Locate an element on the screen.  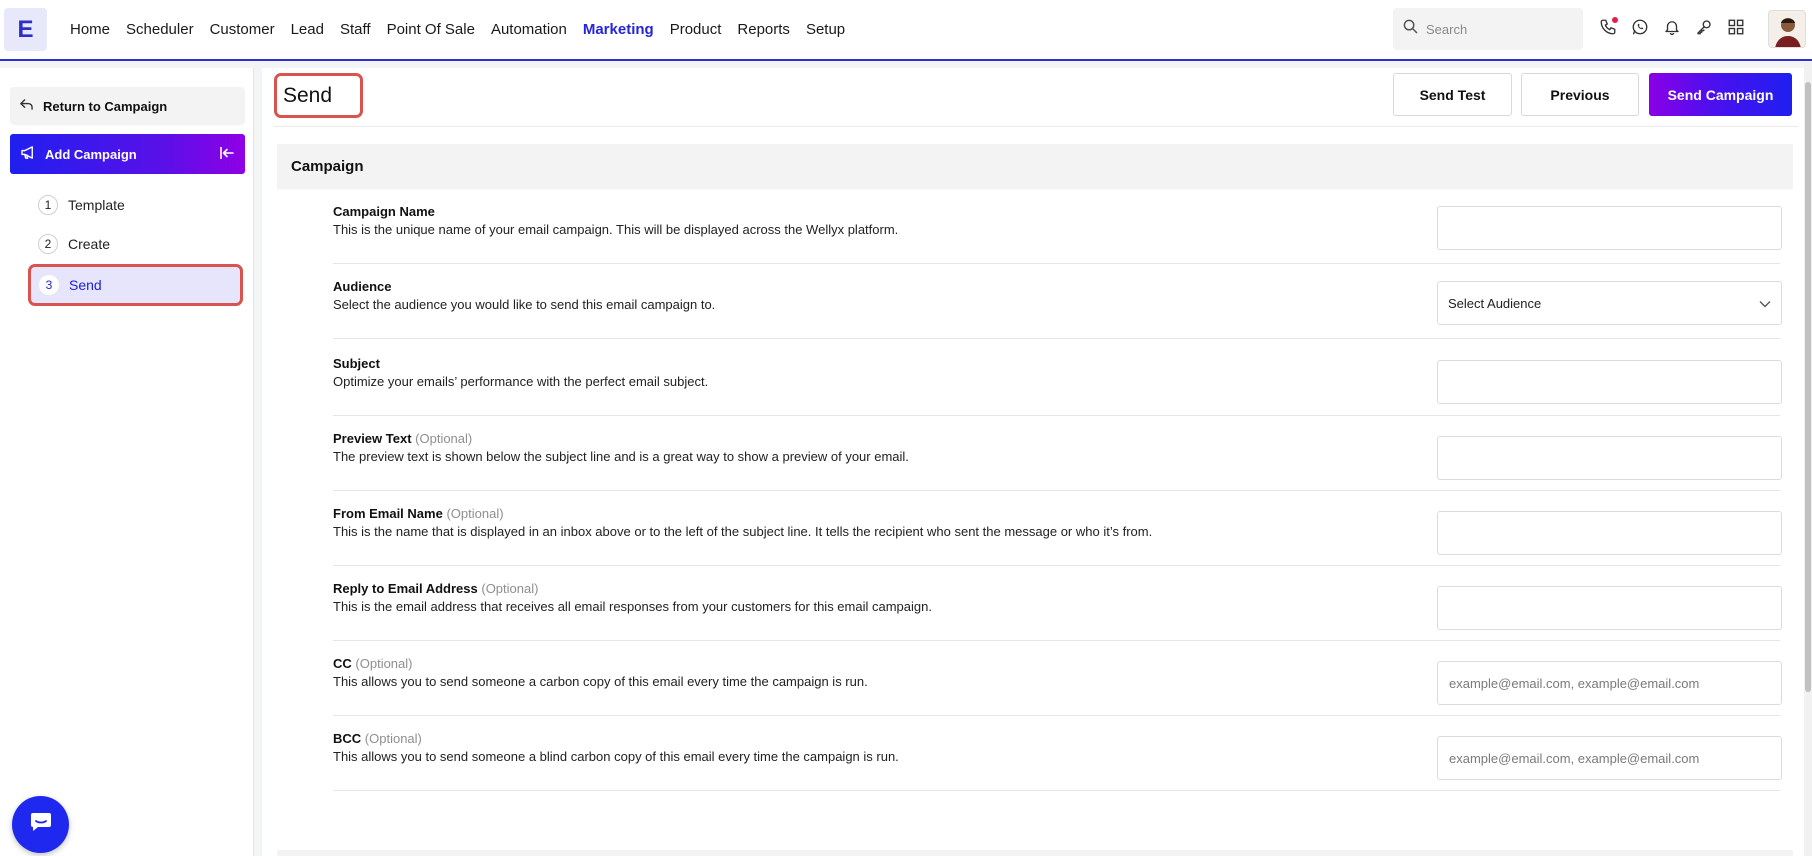
step-number: 1 is located at coordinates (48, 205).